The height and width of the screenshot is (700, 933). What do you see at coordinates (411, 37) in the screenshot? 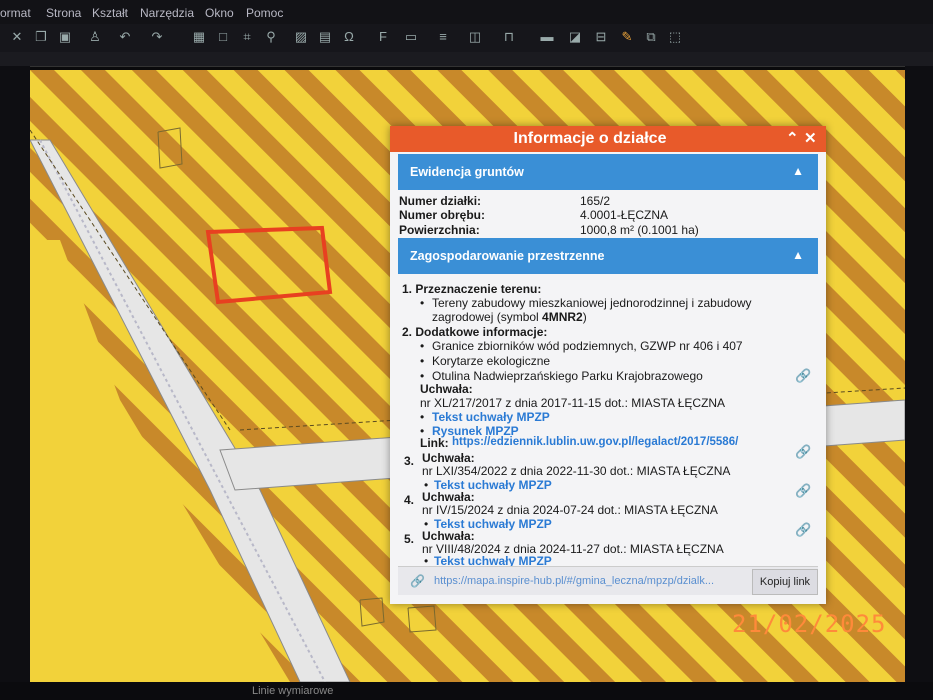
I see `textbox-icon: ▭` at bounding box center [411, 37].